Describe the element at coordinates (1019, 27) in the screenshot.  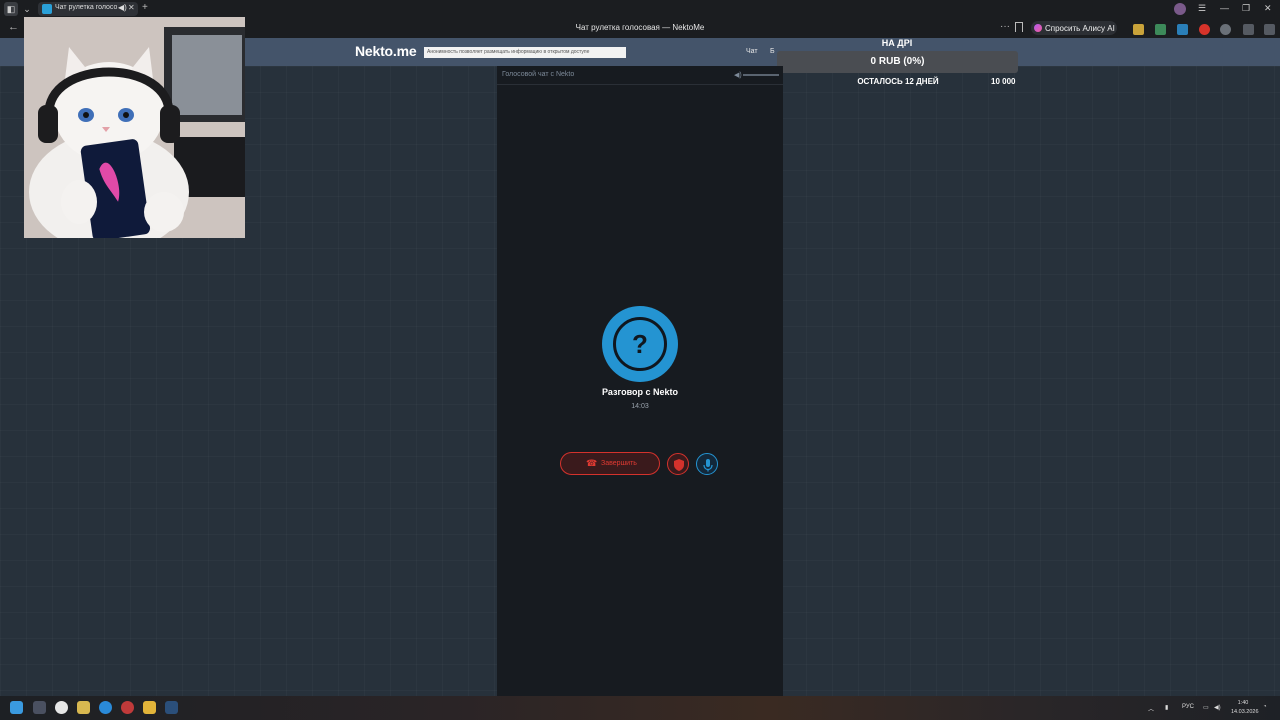
I see `bookmark-icon` at that location.